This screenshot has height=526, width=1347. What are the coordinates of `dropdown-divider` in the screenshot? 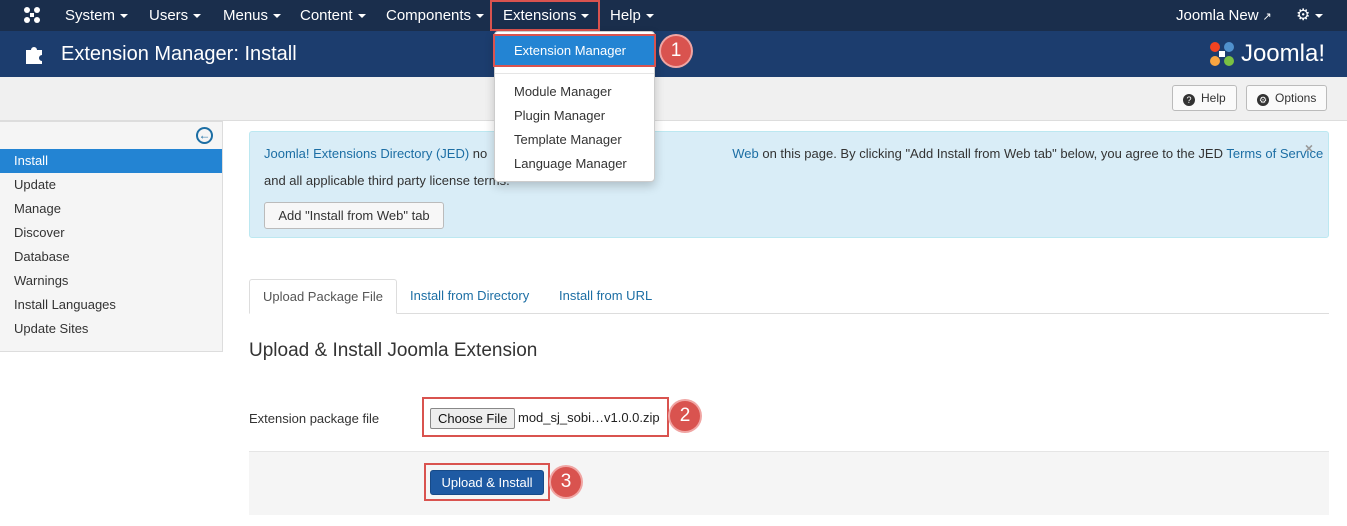 It's located at (574, 73).